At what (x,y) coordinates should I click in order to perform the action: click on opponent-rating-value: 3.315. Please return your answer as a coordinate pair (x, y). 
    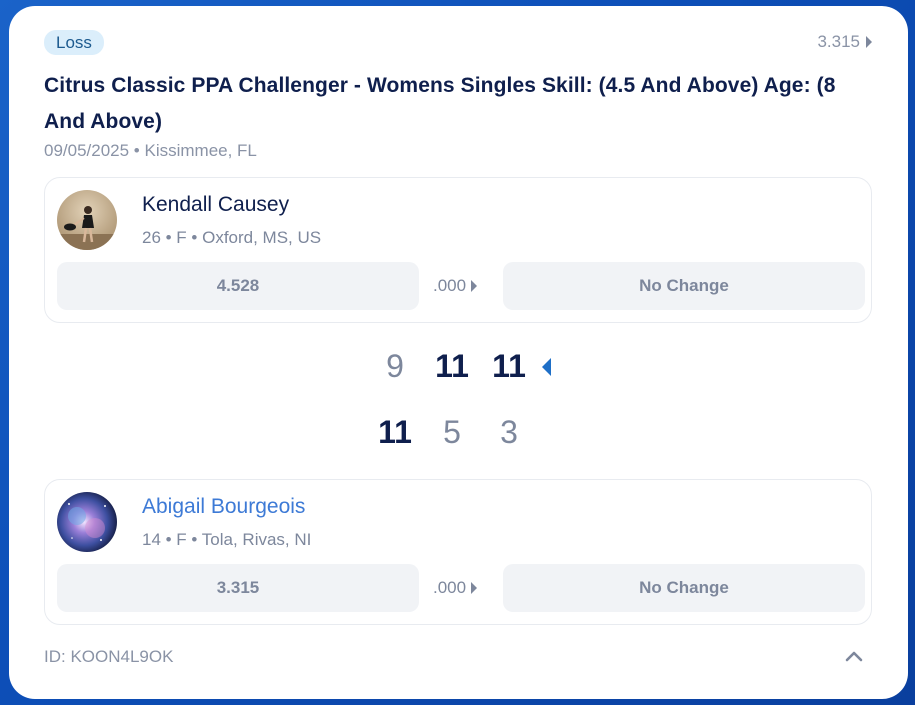
    Looking at the image, I should click on (838, 41).